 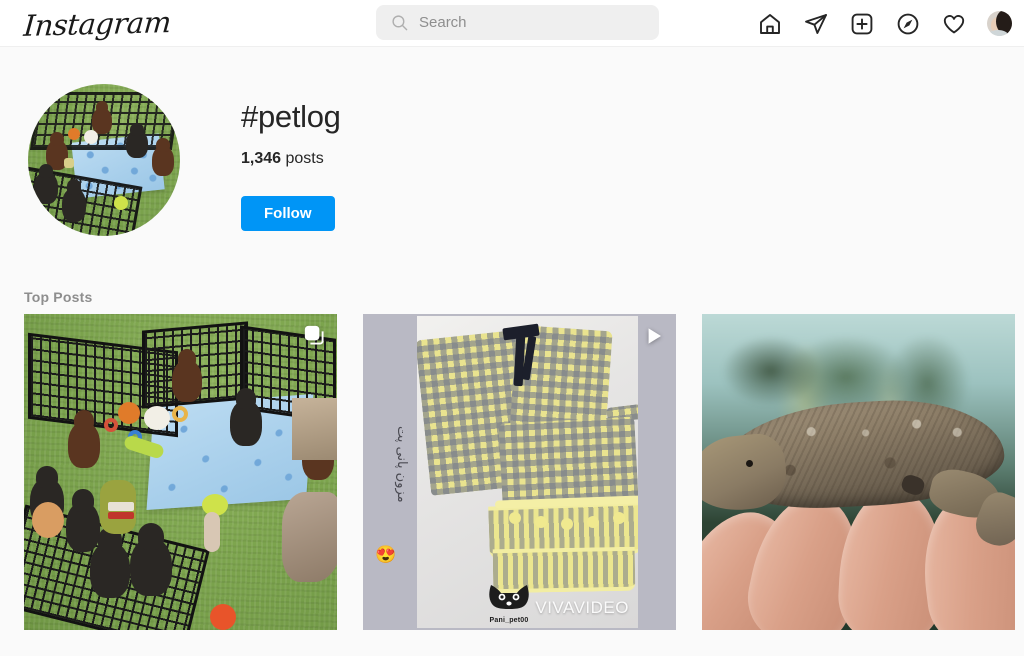 I want to click on hashtag-avatar-image, so click(x=104, y=160).